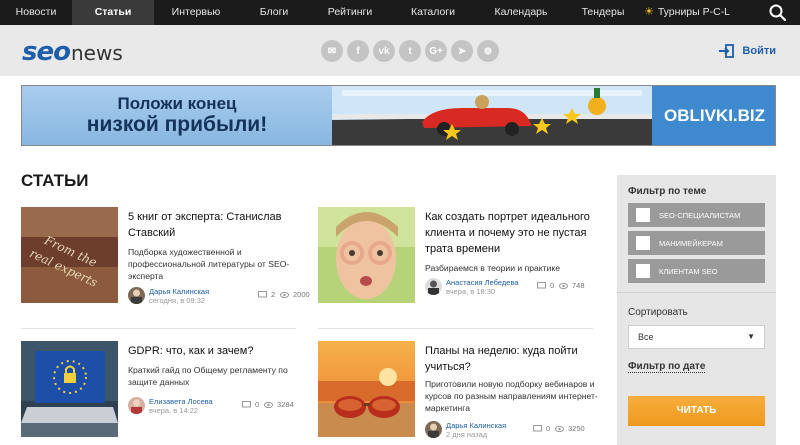 The height and width of the screenshot is (445, 800). Describe the element at coordinates (694, 12) in the screenshot. I see `nav-item-tournaments-label: Турниры P-C-L` at that location.